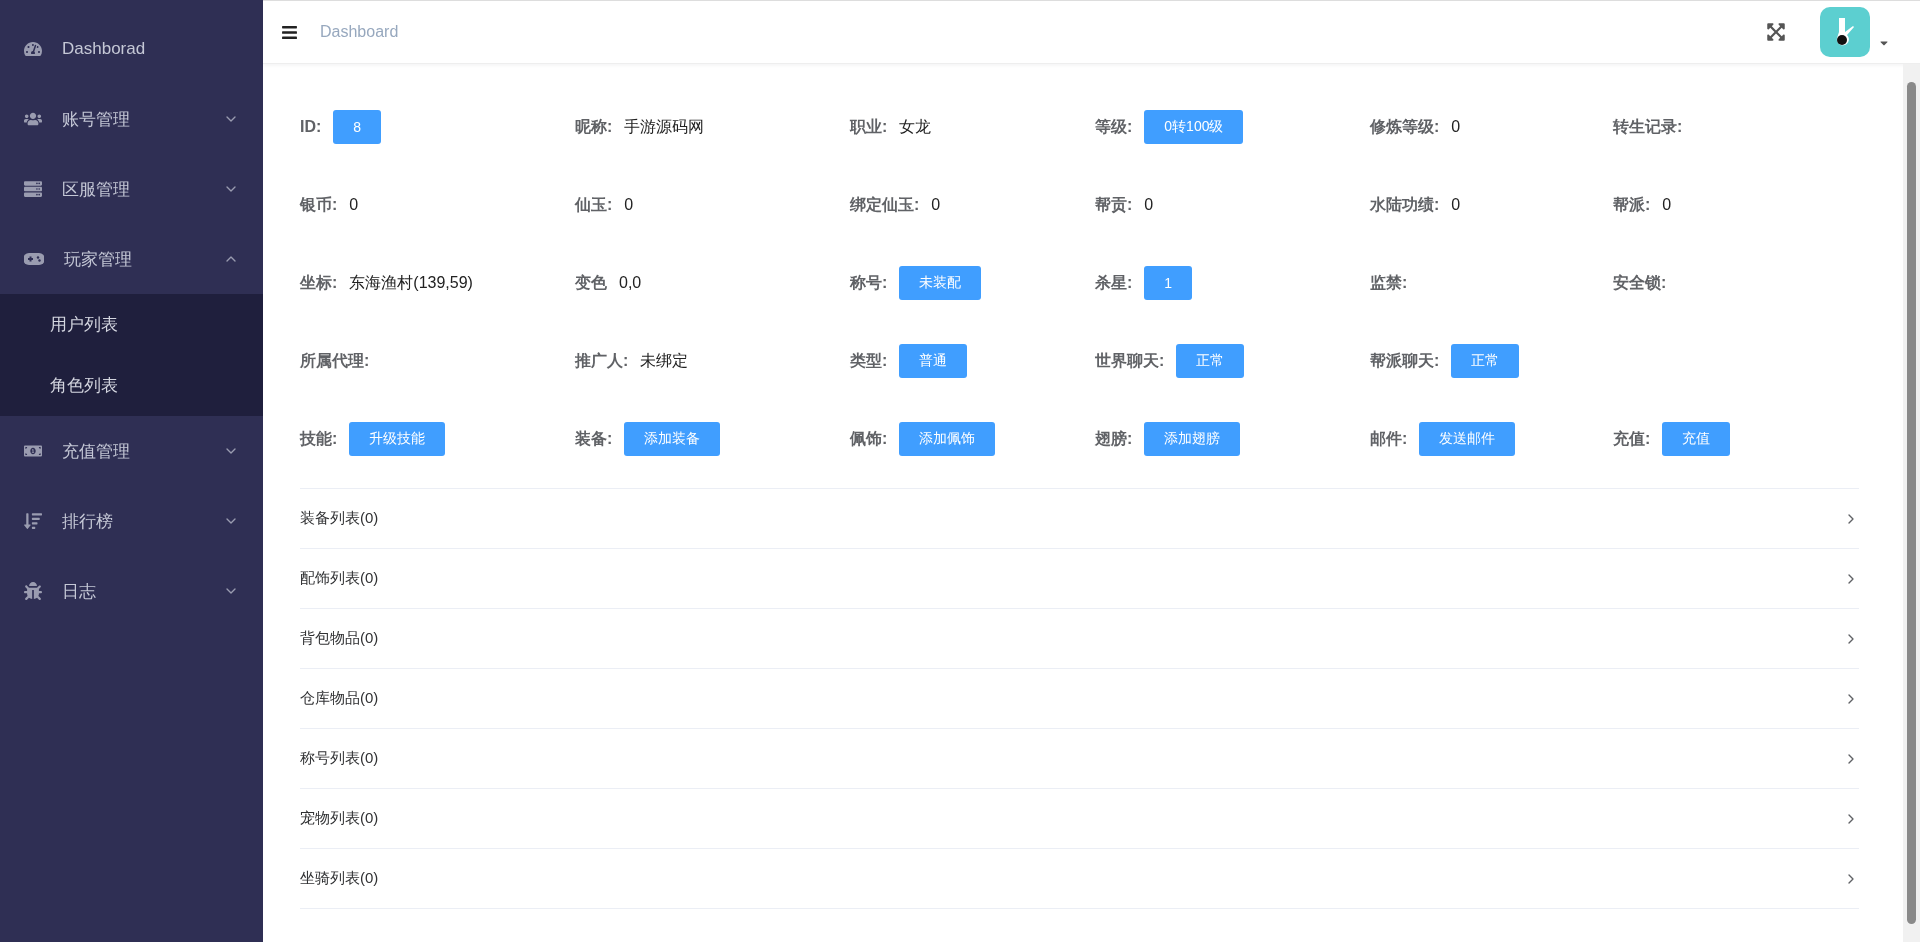 This screenshot has width=1920, height=942. I want to click on sidebar-item: 充值管理, so click(131, 451).